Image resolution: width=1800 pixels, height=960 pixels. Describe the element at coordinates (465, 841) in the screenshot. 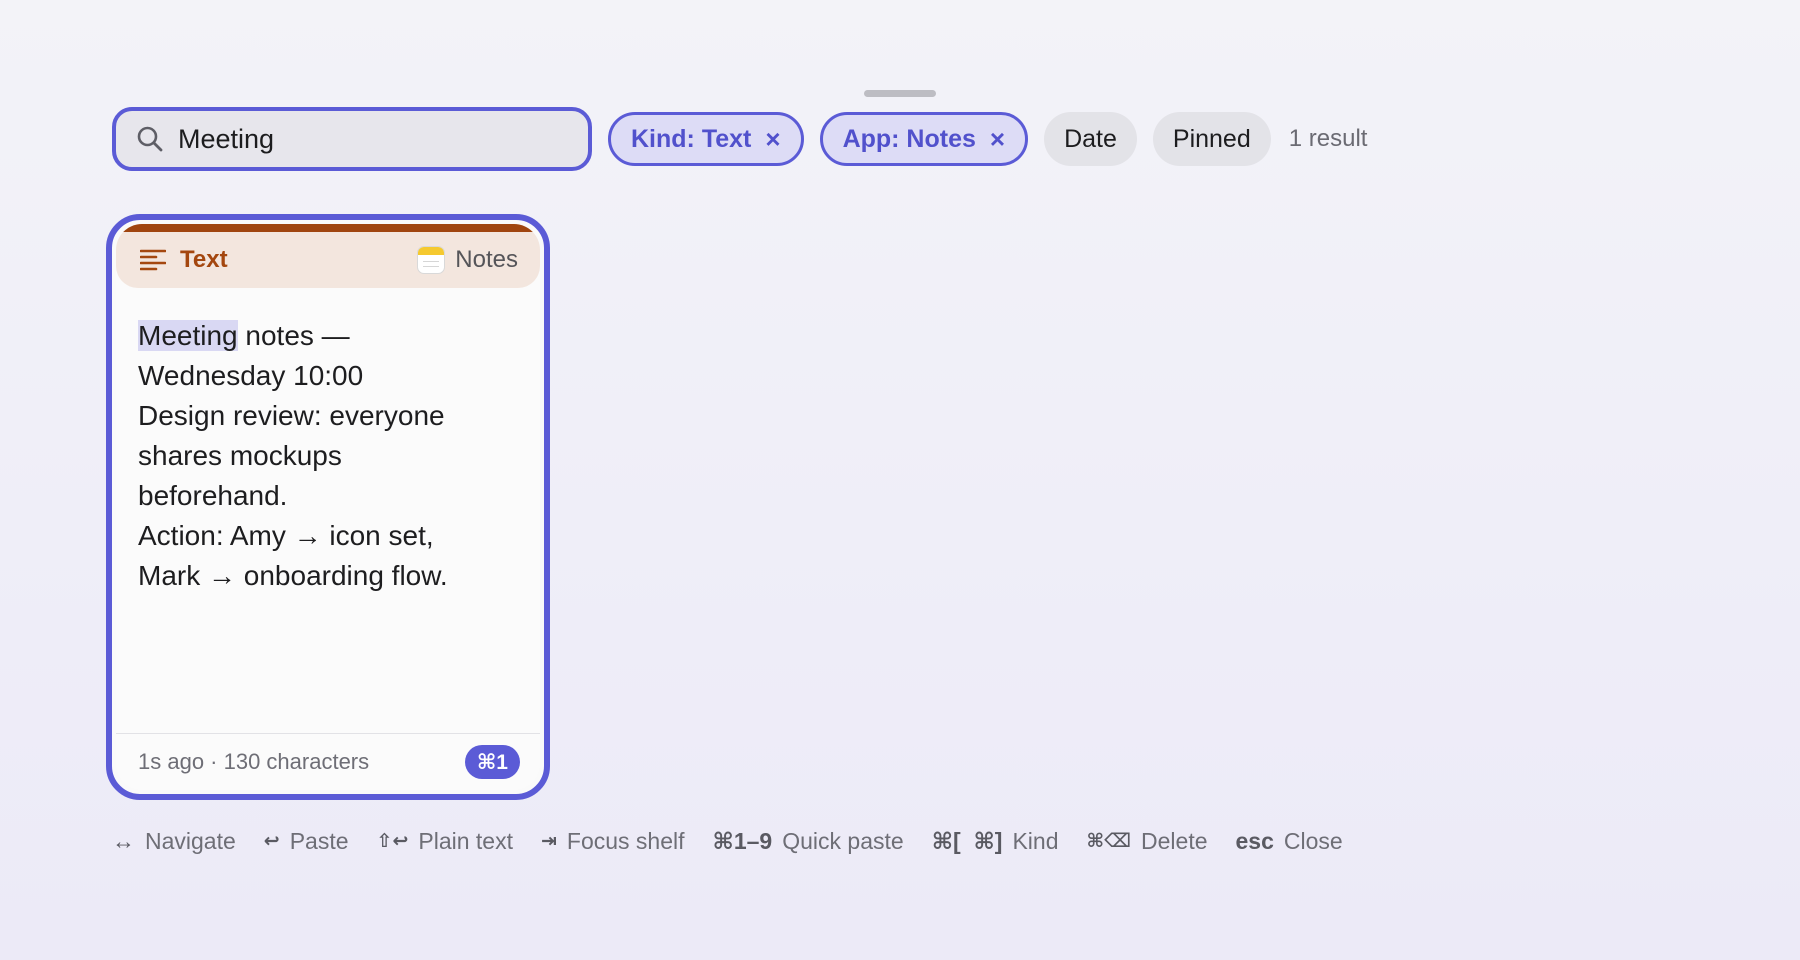

I see `hint-label: Plain text` at that location.